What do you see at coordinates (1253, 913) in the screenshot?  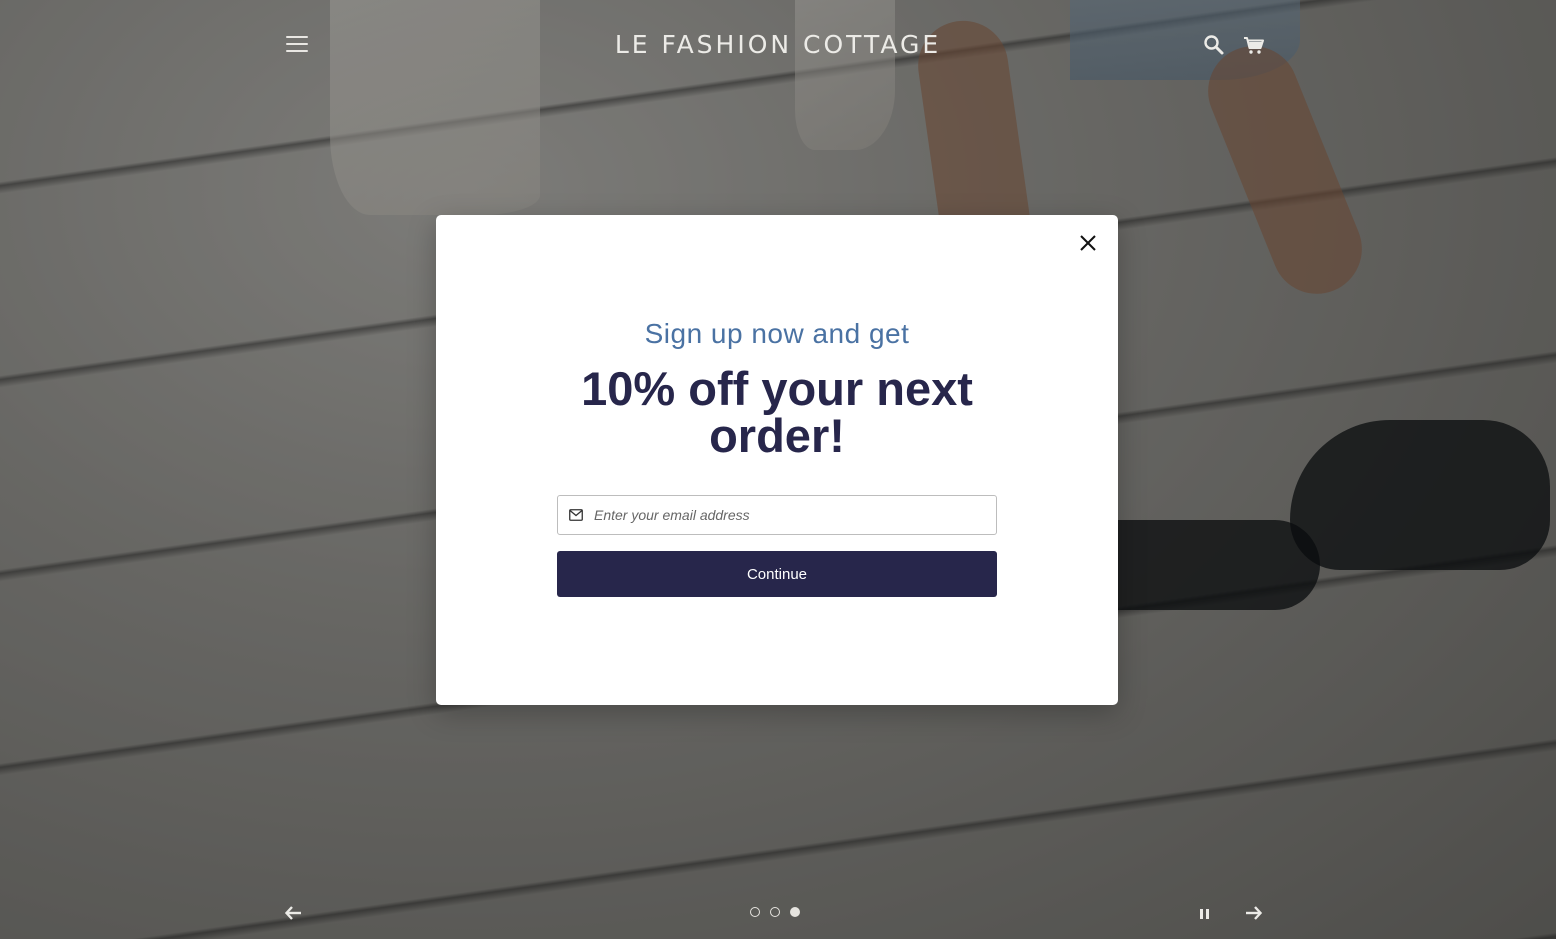 I see `arrow-right-icon` at bounding box center [1253, 913].